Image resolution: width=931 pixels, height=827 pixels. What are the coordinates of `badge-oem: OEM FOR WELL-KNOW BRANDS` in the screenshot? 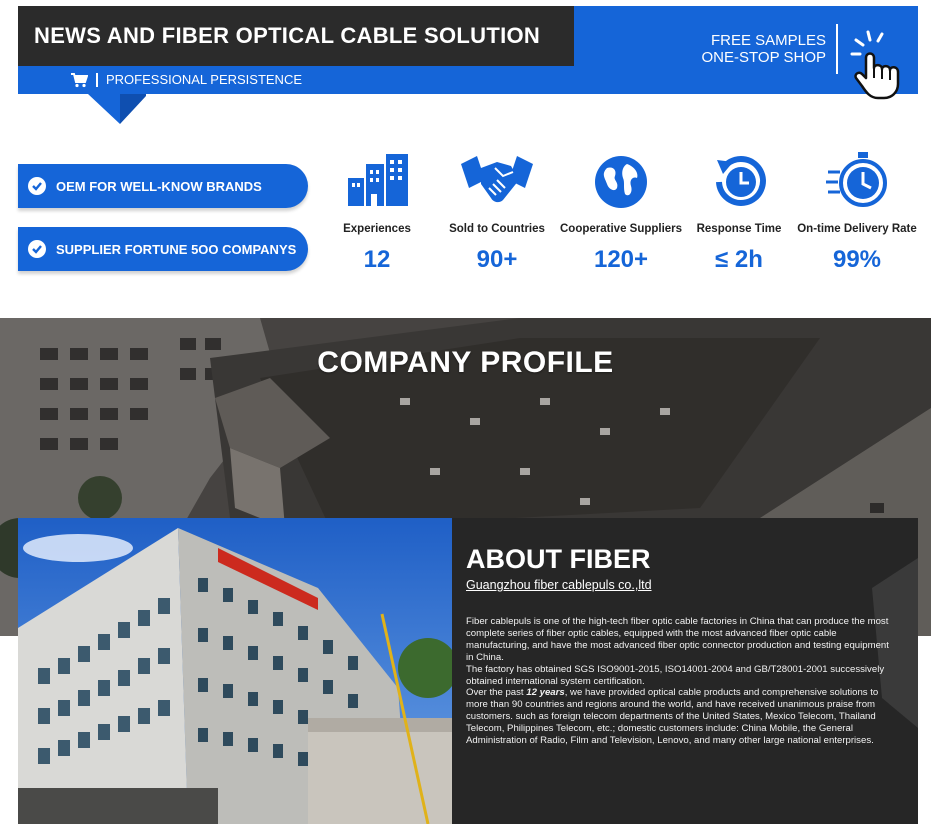 It's located at (163, 186).